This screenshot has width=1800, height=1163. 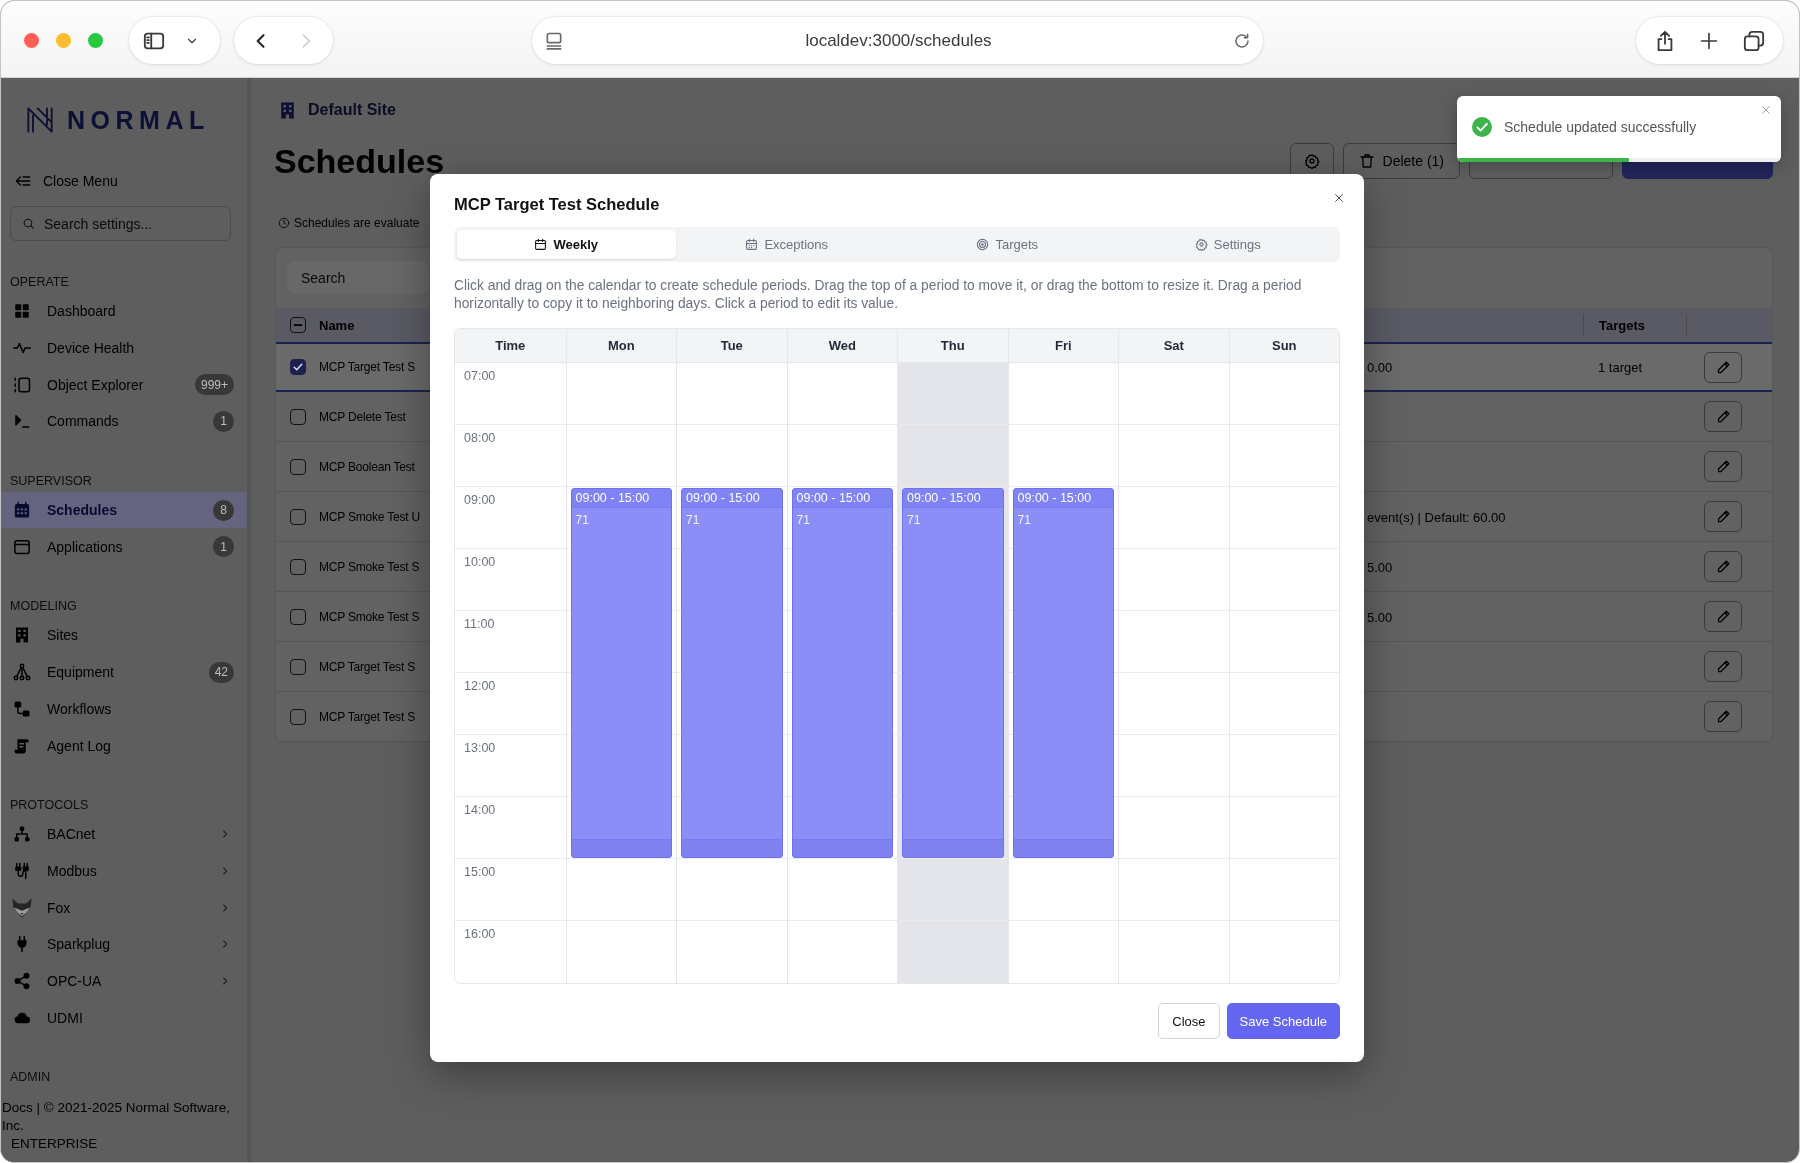 What do you see at coordinates (362, 416) in the screenshot?
I see `schedule-name: MCP Delete Test` at bounding box center [362, 416].